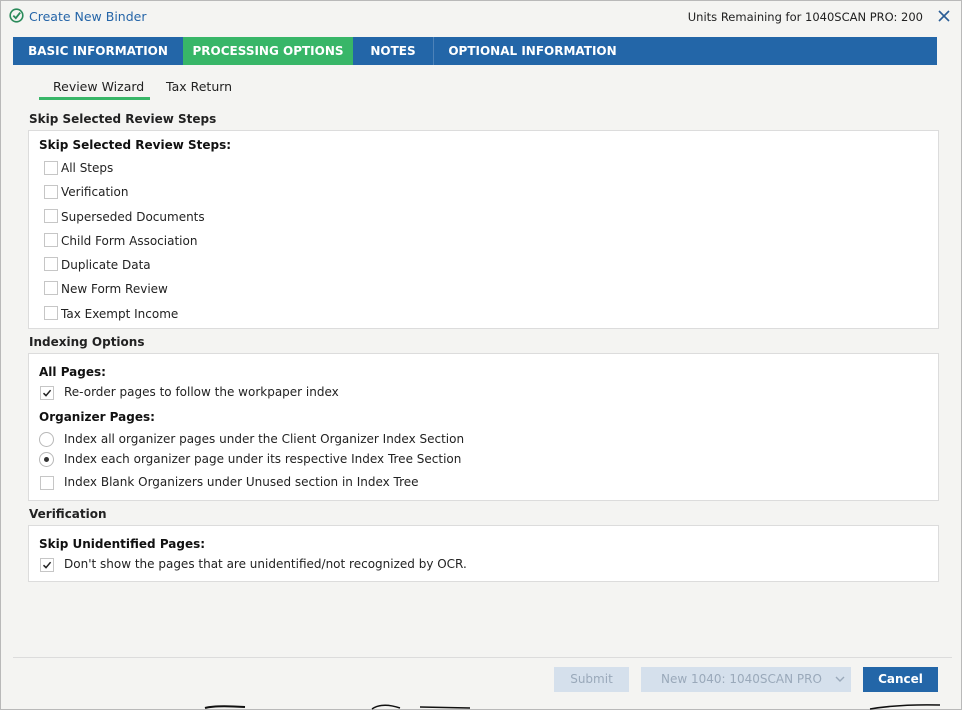 This screenshot has height=710, width=962. What do you see at coordinates (135, 145) in the screenshot?
I see `skip-review-panel-label: Skip Selected Review Steps:` at bounding box center [135, 145].